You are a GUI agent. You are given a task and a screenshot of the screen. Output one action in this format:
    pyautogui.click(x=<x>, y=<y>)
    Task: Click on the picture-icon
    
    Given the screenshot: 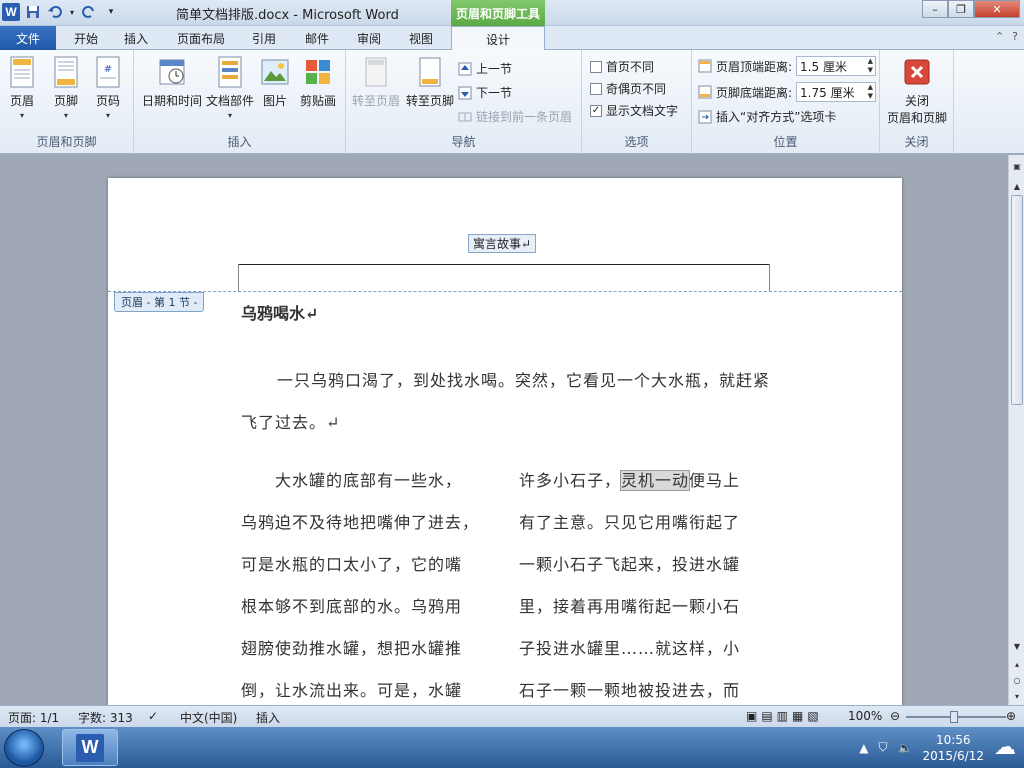 What is the action you would take?
    pyautogui.click(x=275, y=72)
    